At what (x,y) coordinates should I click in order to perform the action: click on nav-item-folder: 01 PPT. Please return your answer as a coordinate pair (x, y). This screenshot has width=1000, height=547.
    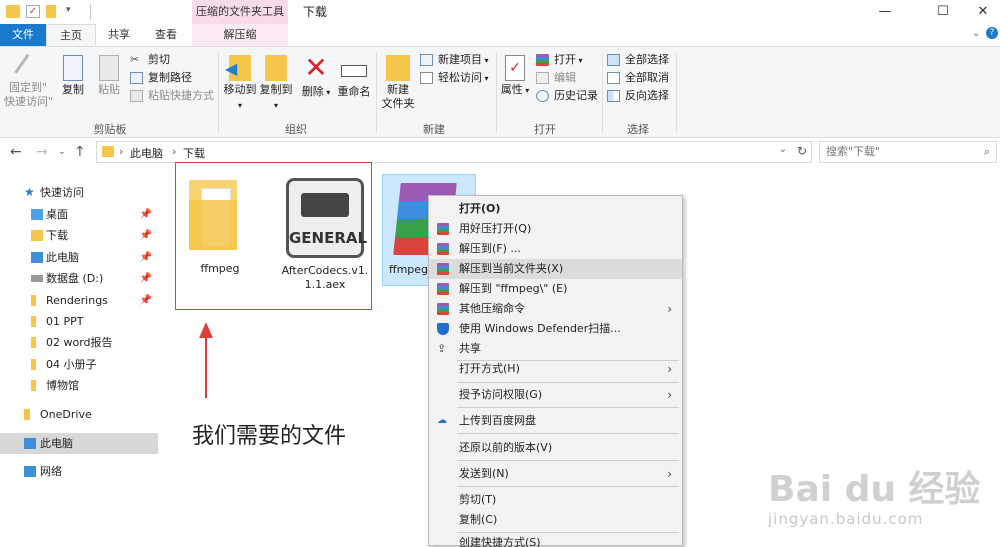
    Looking at the image, I should click on (79, 321).